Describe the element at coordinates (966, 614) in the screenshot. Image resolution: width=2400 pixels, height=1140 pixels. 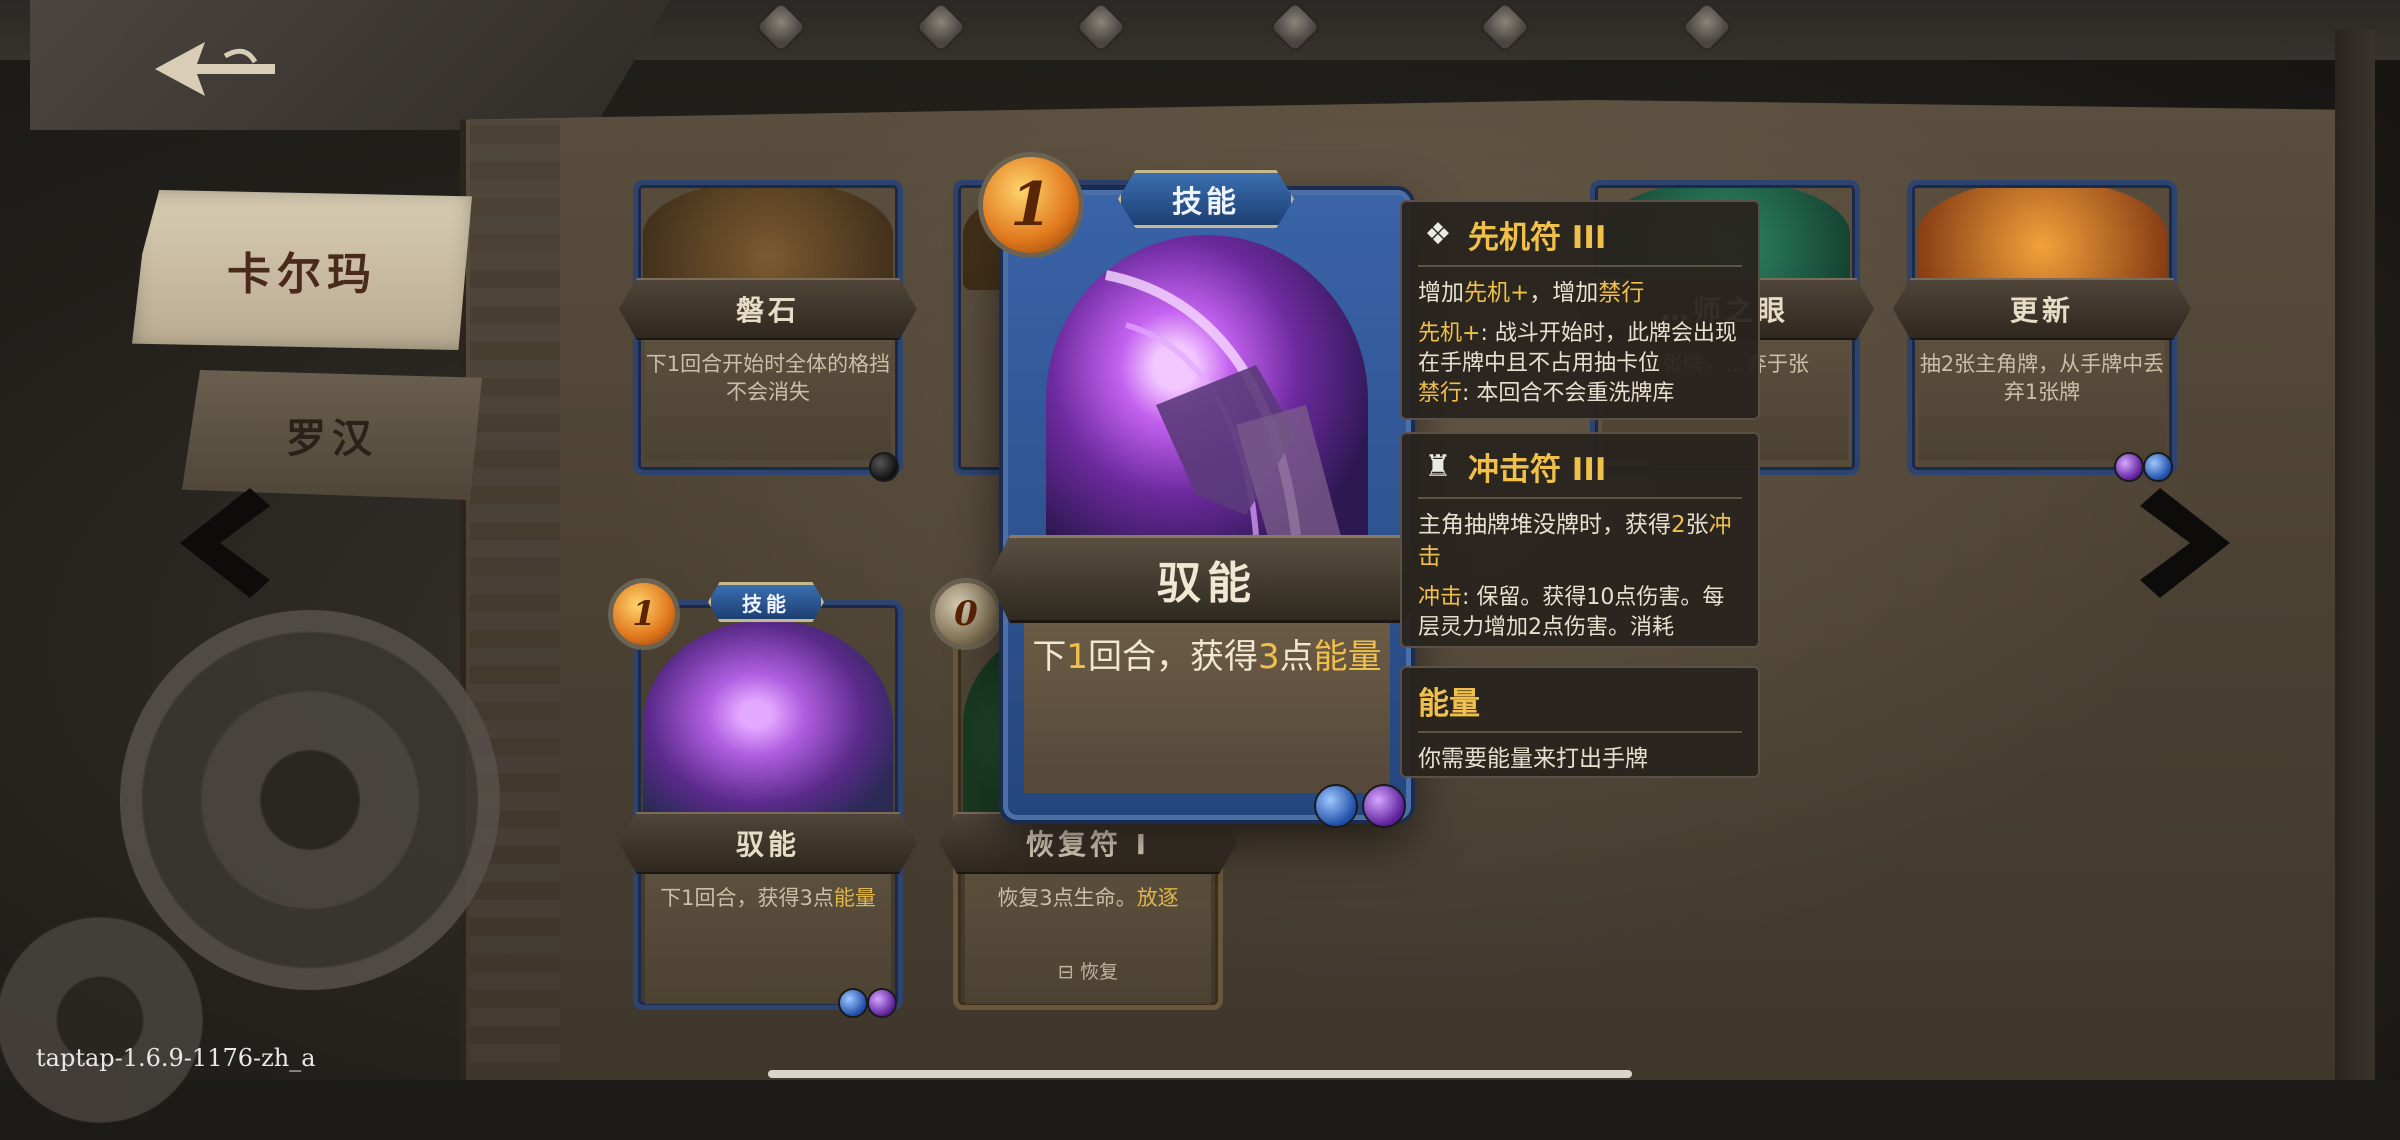
I see `cost-badge: 0` at that location.